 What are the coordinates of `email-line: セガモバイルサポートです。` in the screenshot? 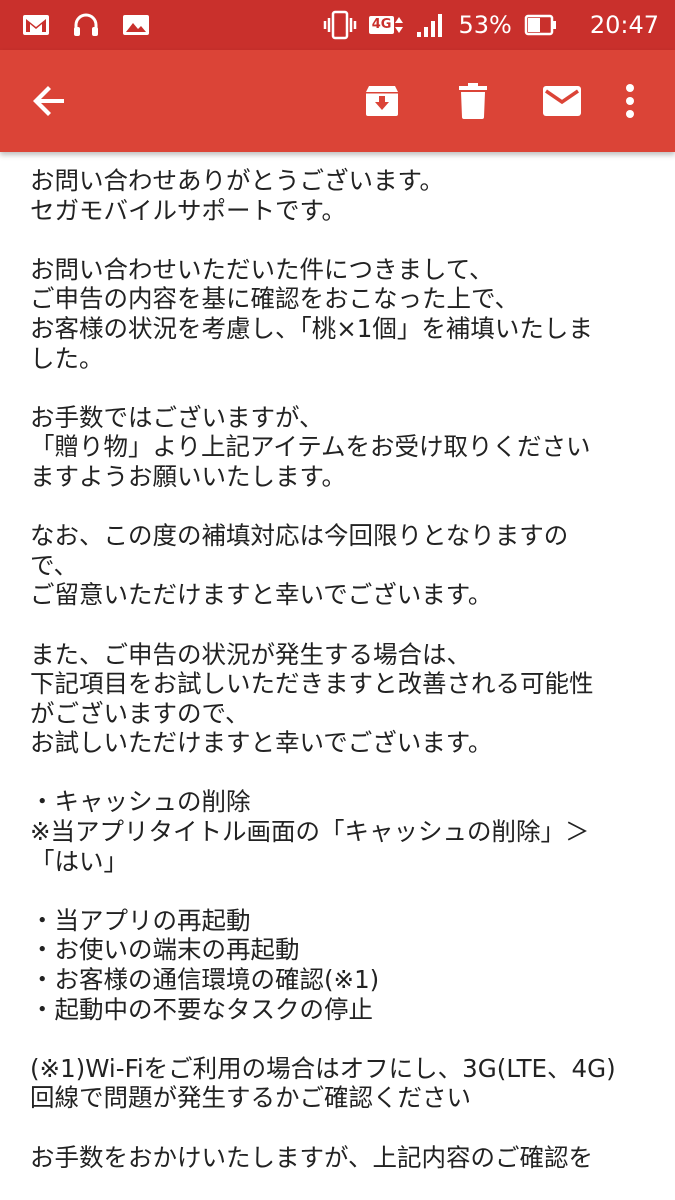 It's located at (188, 210).